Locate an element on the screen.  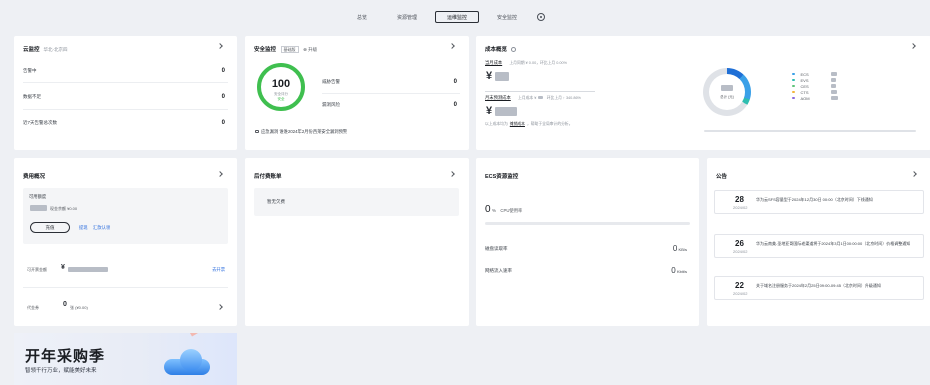
cost-legend: ECS EVS CES CTS AOM is located at coordinates (815, 86).